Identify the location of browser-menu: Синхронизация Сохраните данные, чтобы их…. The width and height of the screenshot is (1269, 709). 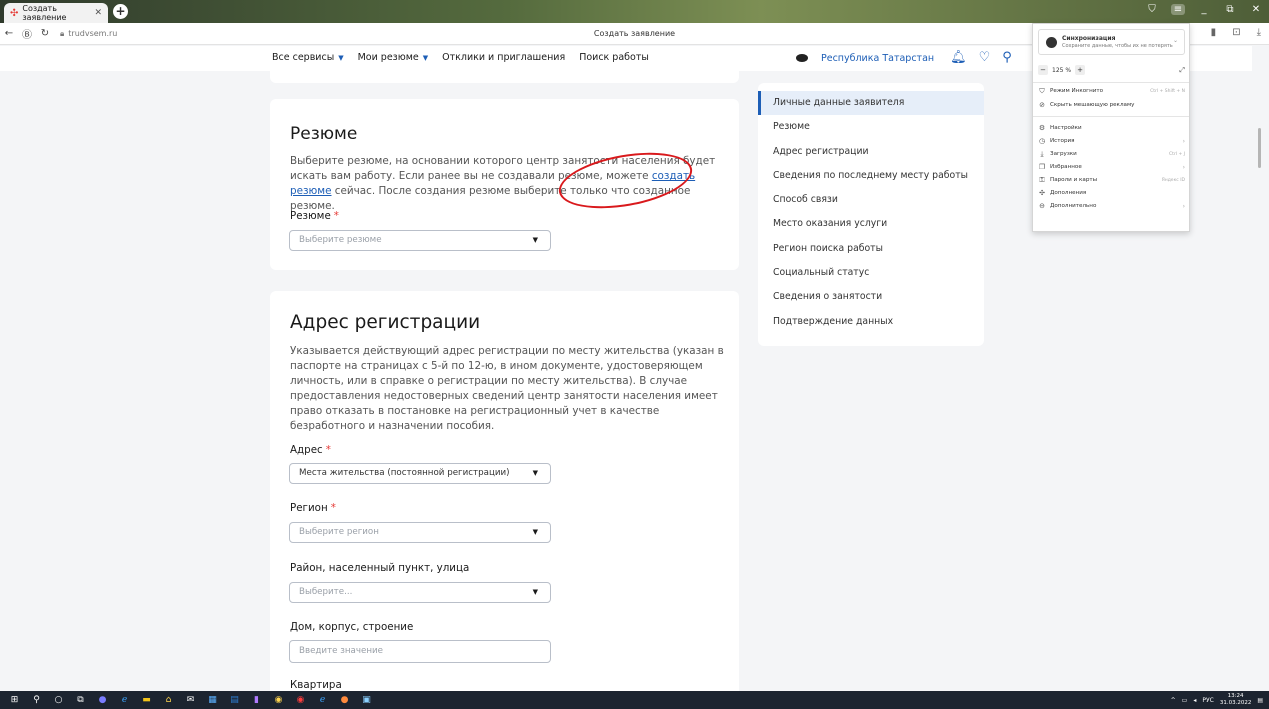
(1111, 127).